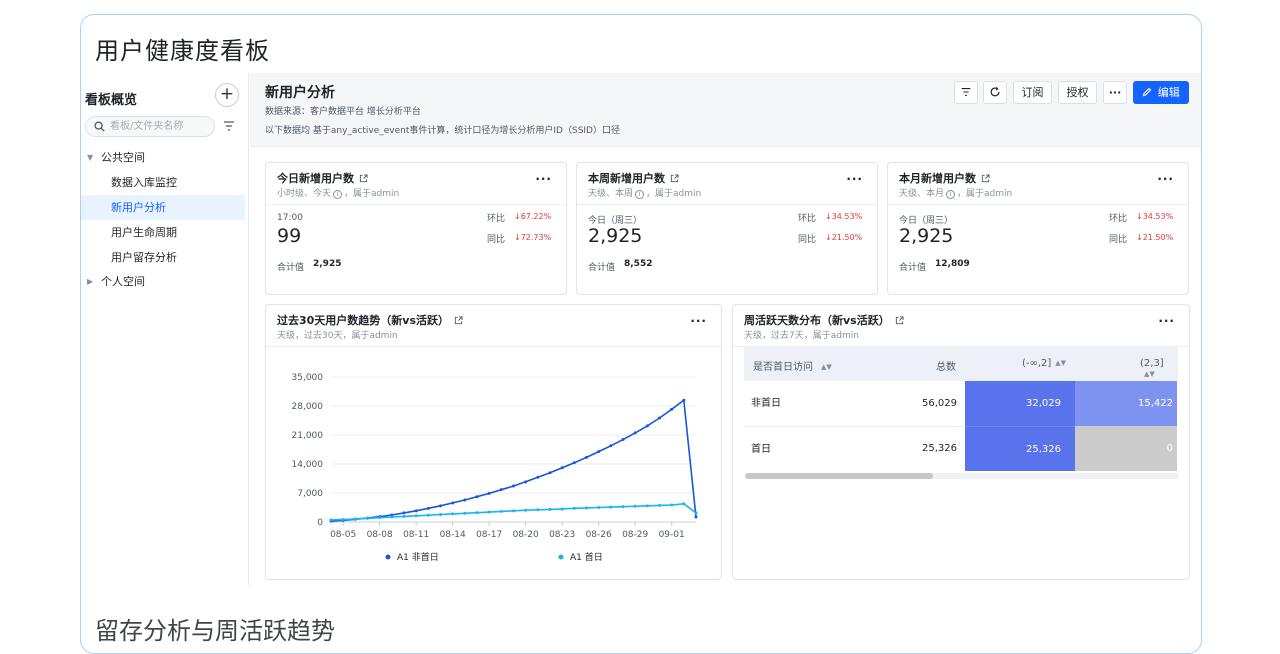 The height and width of the screenshot is (654, 1280). I want to click on card-title-text: 过去30天用户数趋势（新vs活跃）, so click(363, 320).